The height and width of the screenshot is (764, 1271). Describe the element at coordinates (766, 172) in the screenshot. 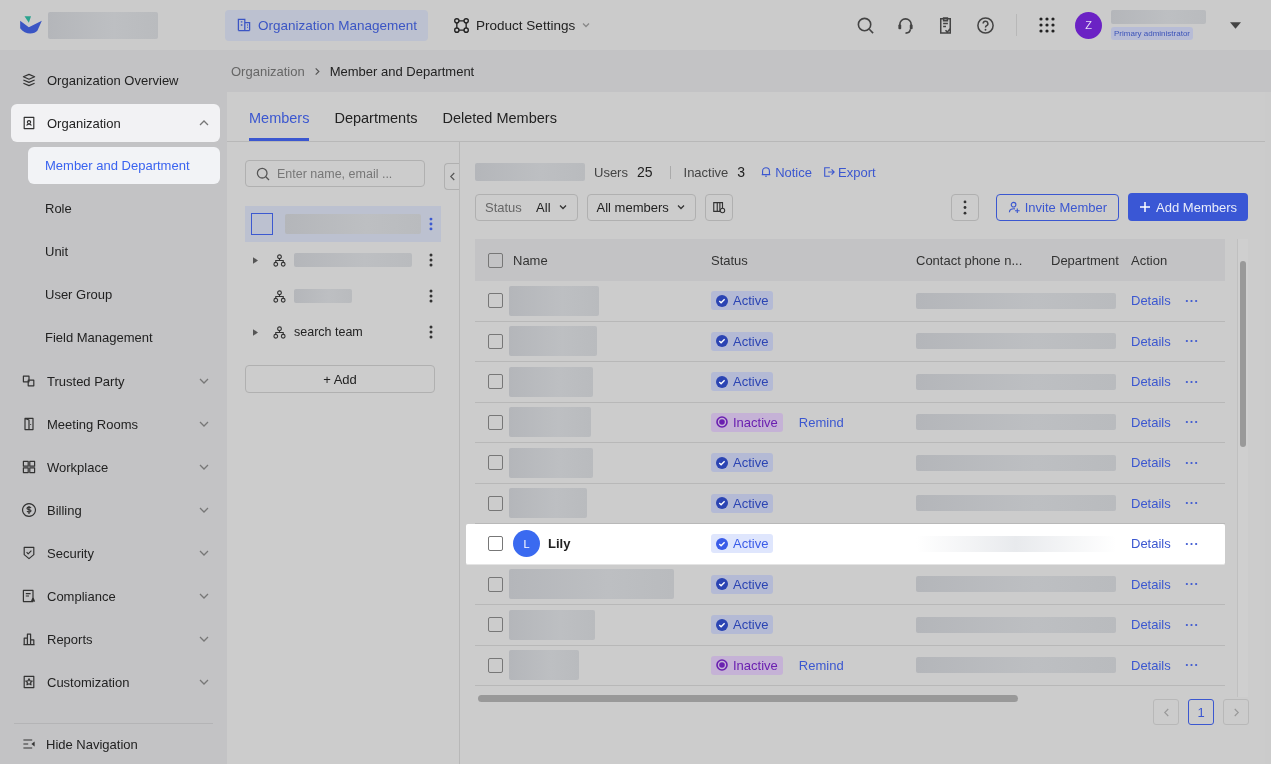

I see `bell-icon` at that location.